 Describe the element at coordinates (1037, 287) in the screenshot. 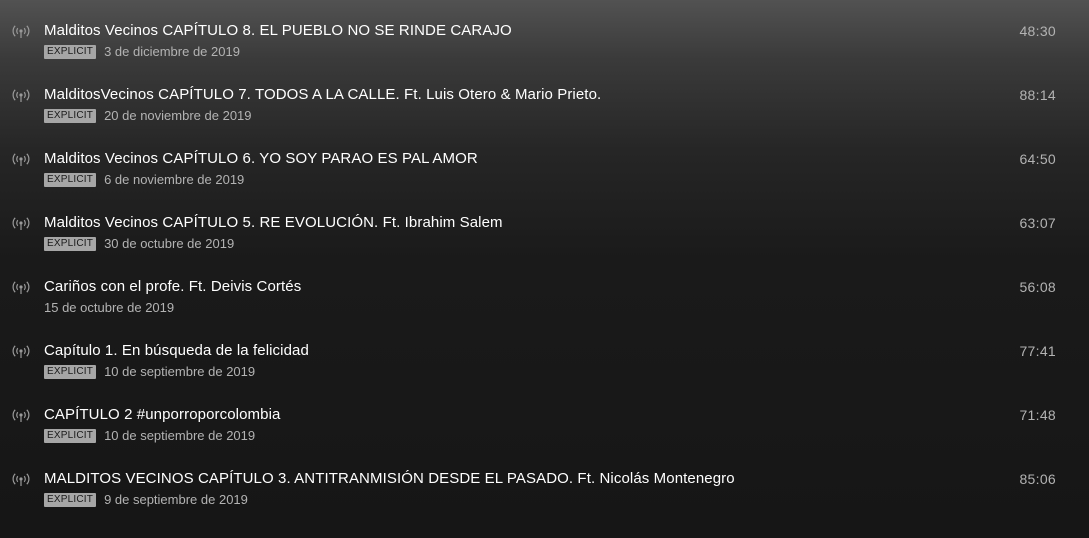

I see `episode-duration: 56:08` at that location.